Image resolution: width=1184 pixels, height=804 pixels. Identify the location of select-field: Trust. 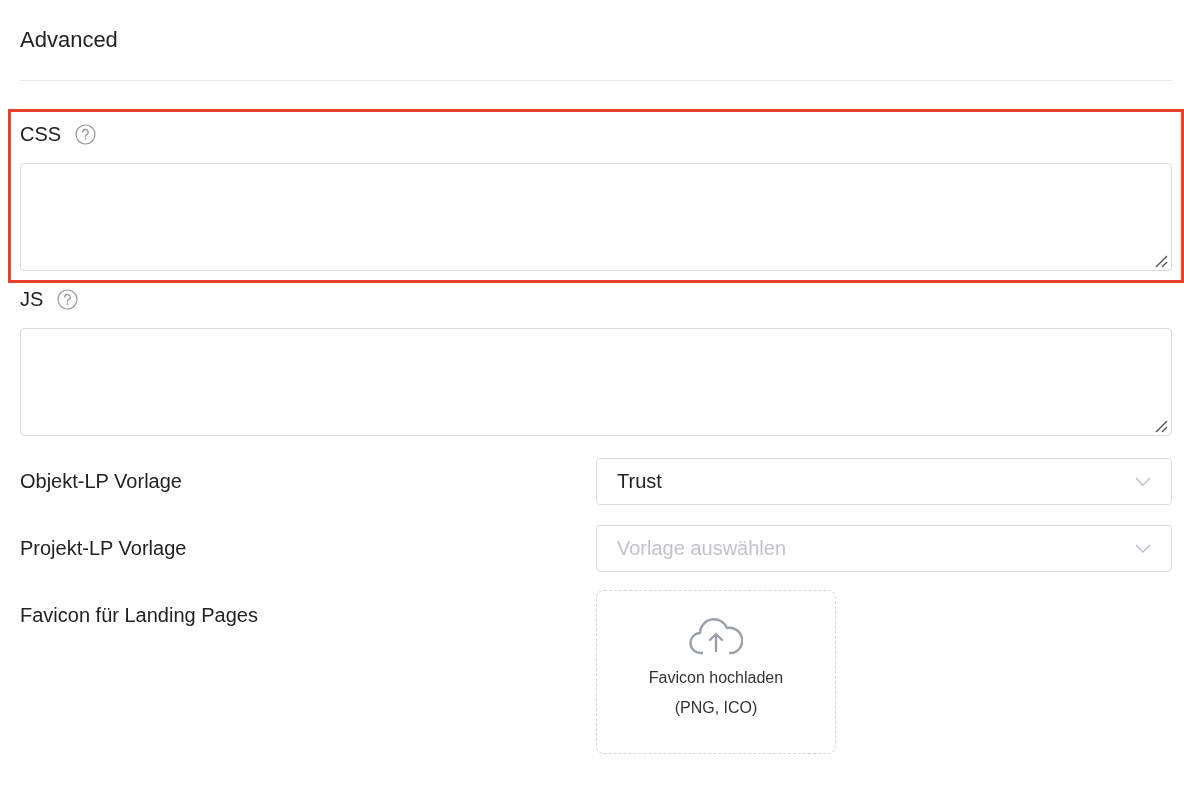
(884, 481).